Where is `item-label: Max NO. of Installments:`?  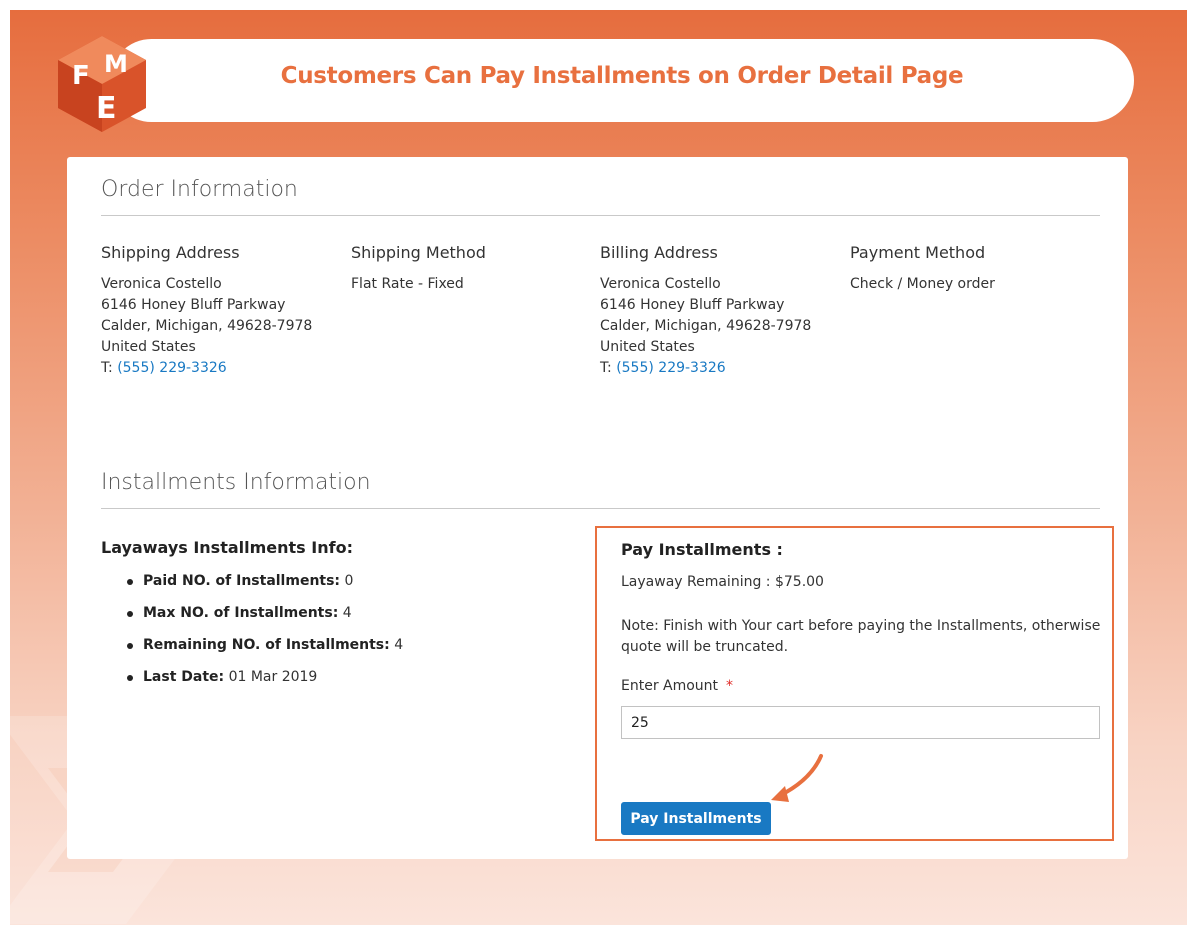 item-label: Max NO. of Installments: is located at coordinates (241, 613).